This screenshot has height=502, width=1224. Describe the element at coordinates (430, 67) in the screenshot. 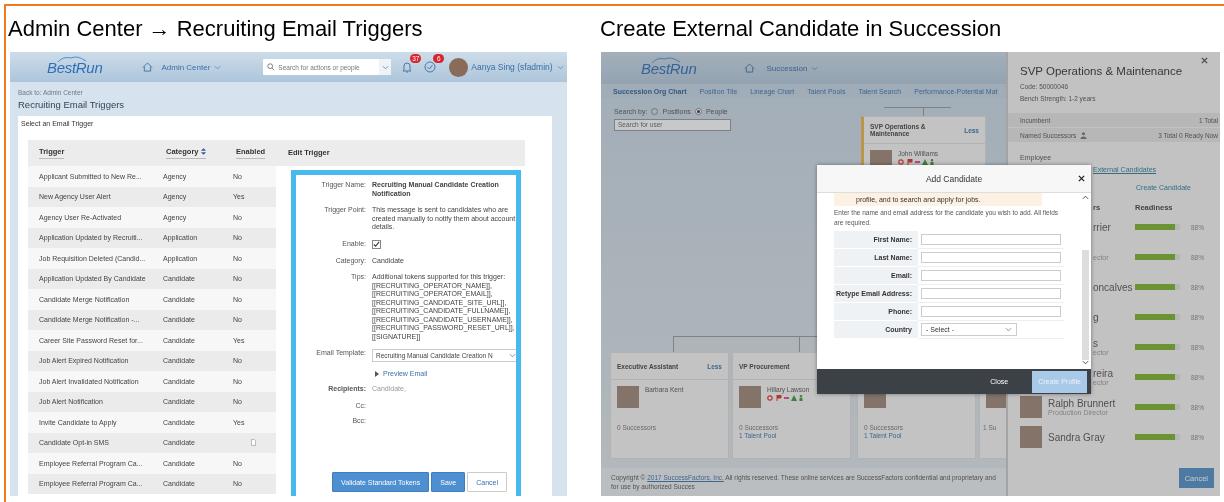

I see `check-circle-icon` at that location.